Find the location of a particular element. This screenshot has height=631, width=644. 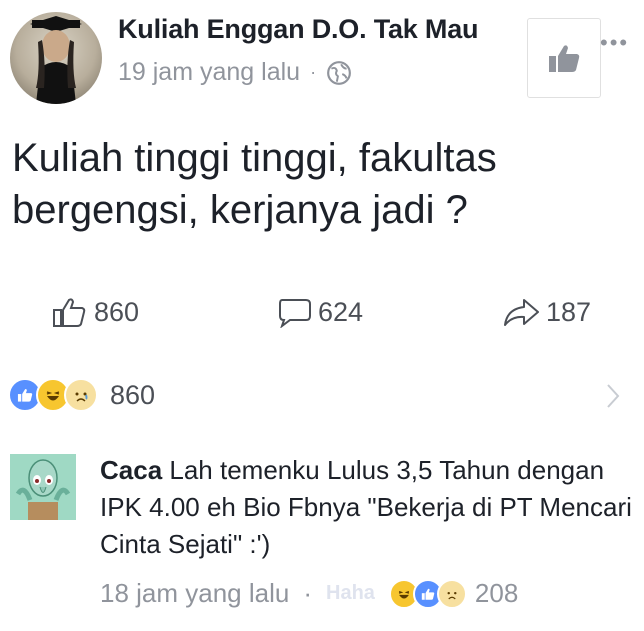

reactions-summary: 860 is located at coordinates (81, 395).